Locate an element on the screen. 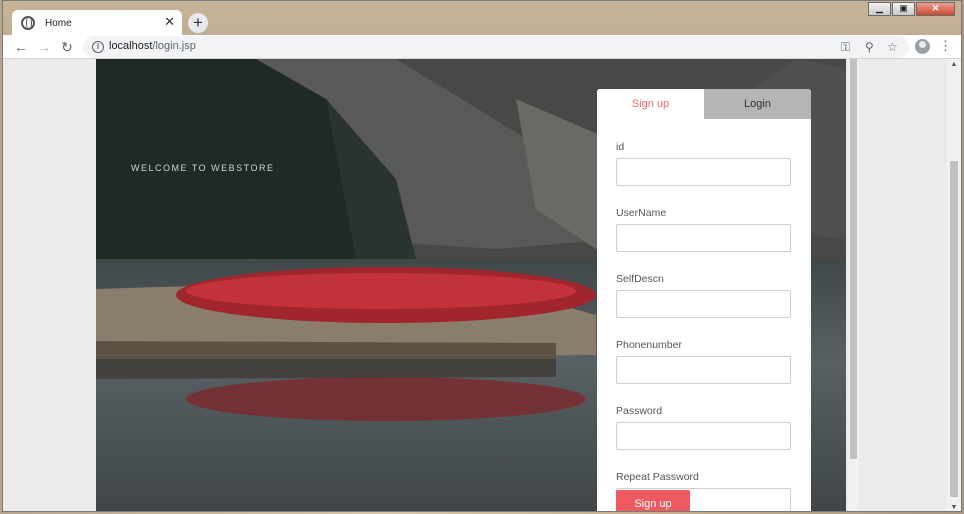 This screenshot has height=514, width=964. maximize-button: ▣ is located at coordinates (903, 9).